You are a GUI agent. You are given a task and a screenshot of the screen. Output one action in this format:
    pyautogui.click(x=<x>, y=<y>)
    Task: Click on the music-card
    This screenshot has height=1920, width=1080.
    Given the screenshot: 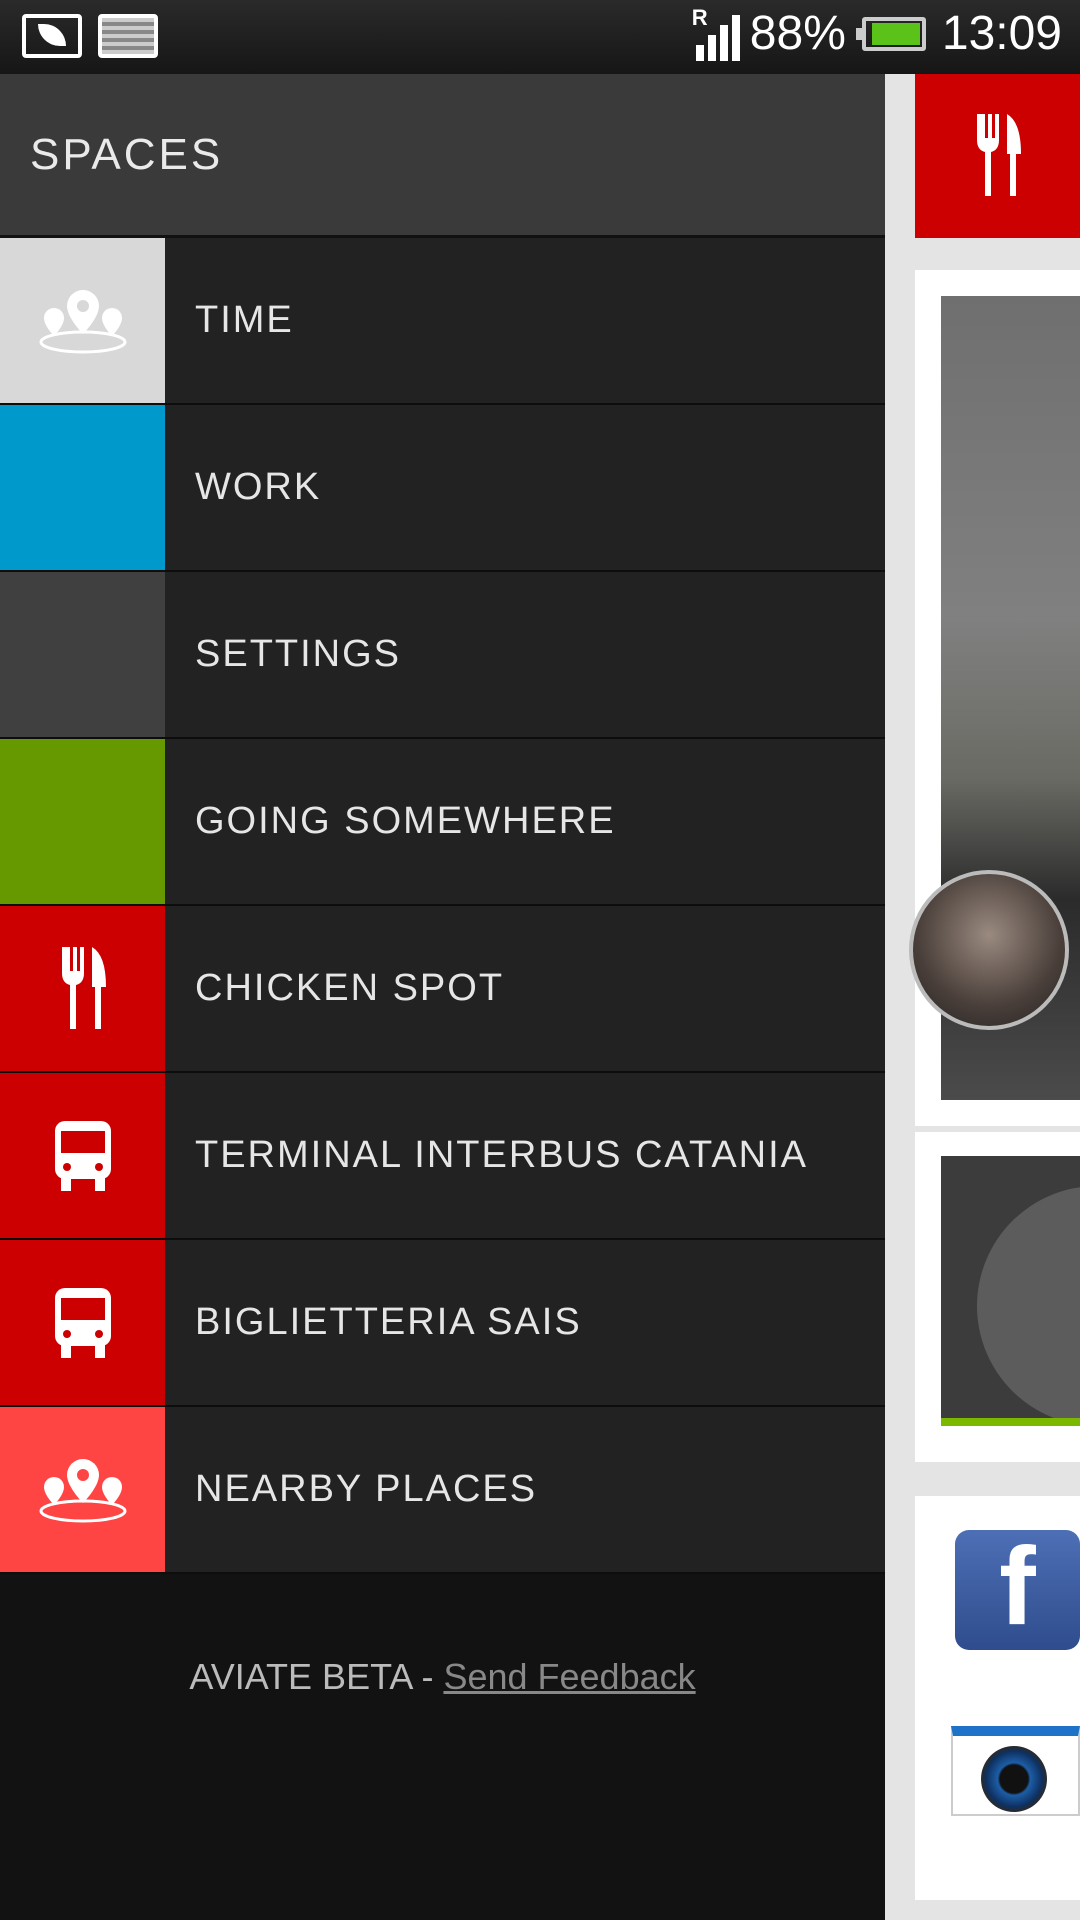 What is the action you would take?
    pyautogui.click(x=997, y=1297)
    